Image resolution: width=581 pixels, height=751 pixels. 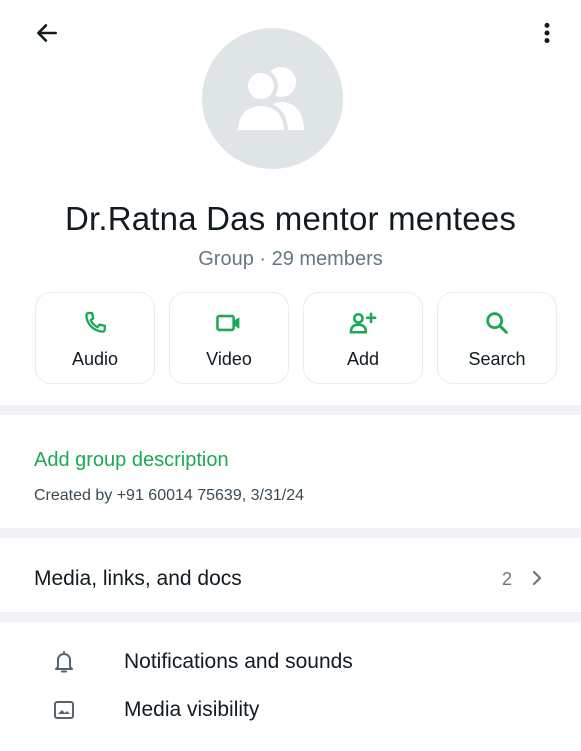 What do you see at coordinates (169, 495) in the screenshot?
I see `created-by-text: Created by +91 60014 75639, 3/31/24` at bounding box center [169, 495].